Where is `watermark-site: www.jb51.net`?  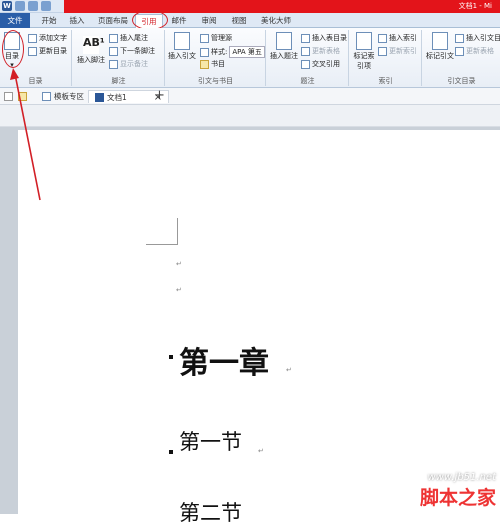 watermark-site: www.jb51.net is located at coordinates (461, 477).